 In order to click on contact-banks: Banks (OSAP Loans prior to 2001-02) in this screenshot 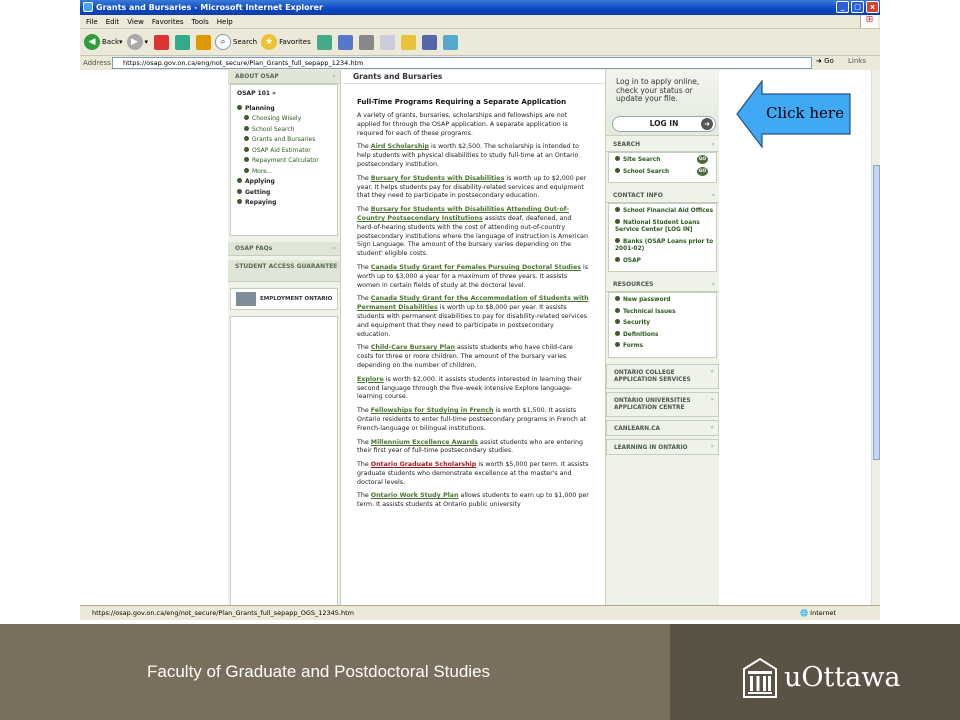, I will do `click(662, 245)`.